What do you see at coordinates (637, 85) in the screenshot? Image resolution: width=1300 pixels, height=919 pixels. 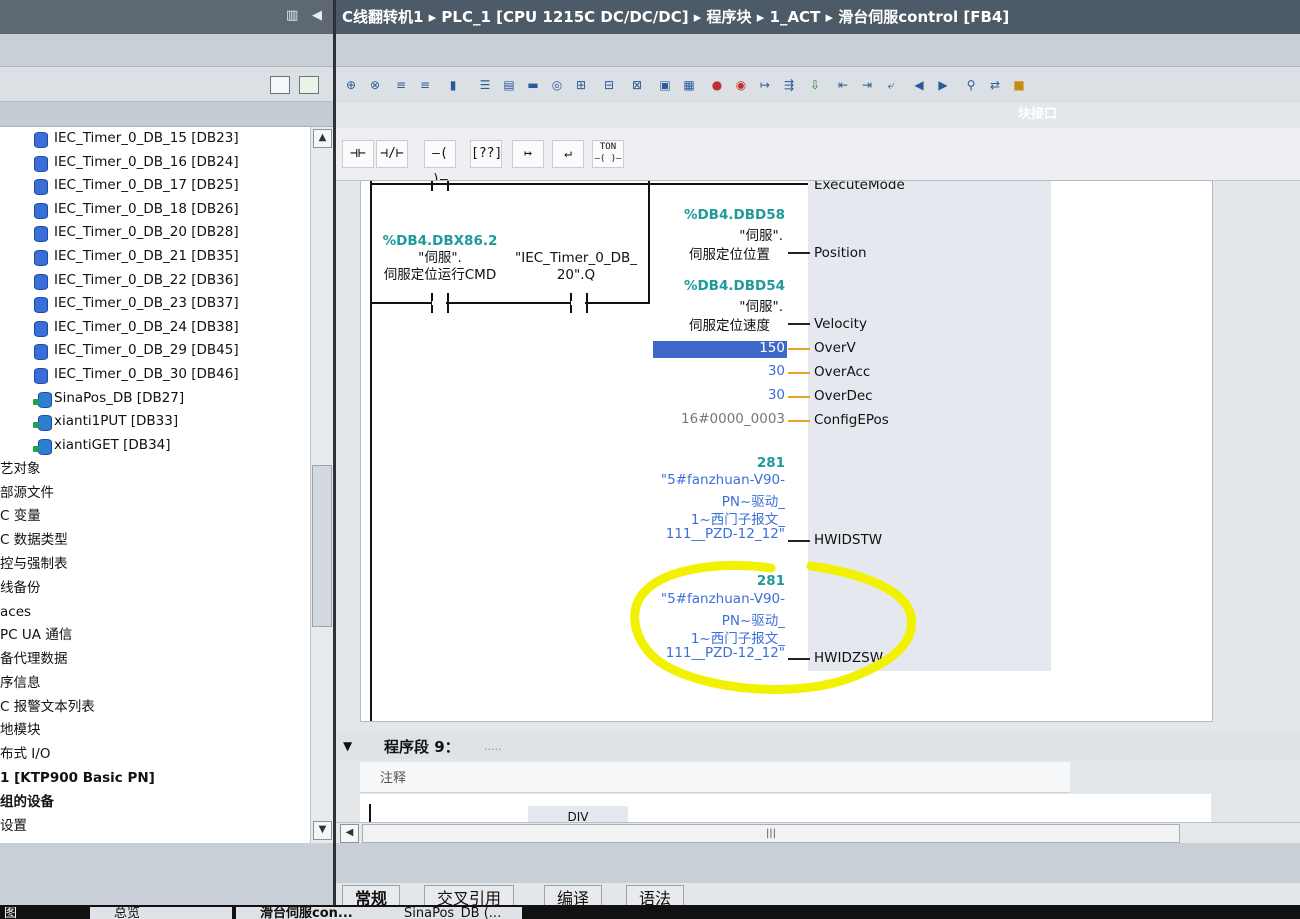 I see `zoom-fit-icon: ⊠` at bounding box center [637, 85].